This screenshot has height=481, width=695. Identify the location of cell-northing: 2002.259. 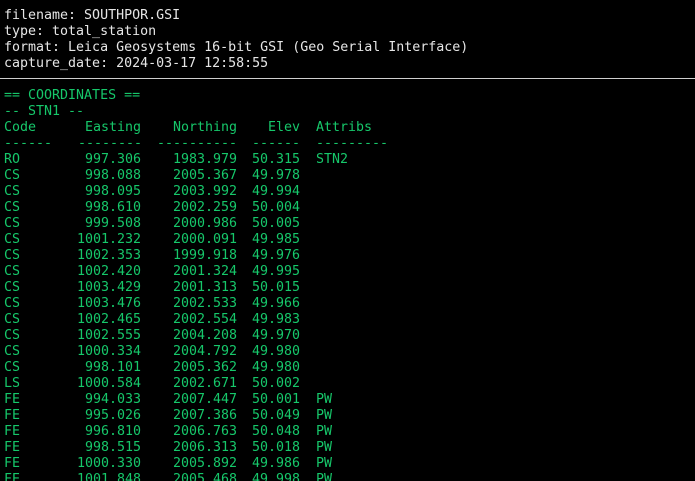
(204, 207).